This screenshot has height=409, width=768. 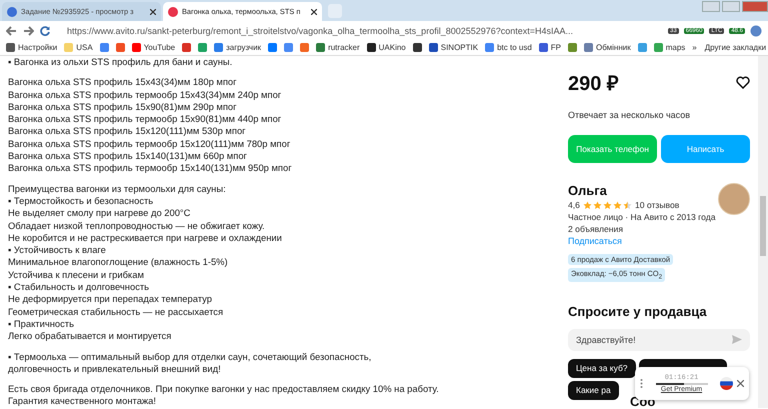 I want to click on description-text: Не выделяет смолу при нагреве до 200°C, so click(x=100, y=213).